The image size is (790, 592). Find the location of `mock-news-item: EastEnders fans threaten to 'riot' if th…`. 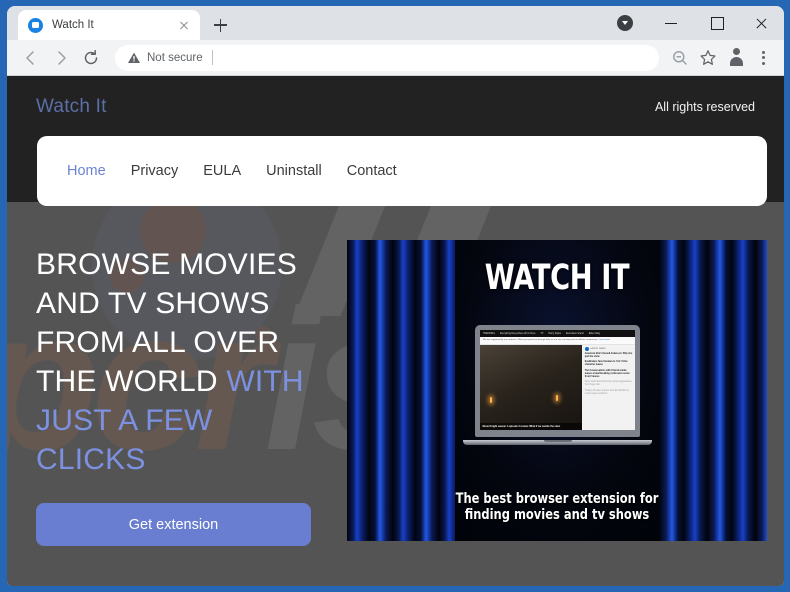

mock-news-item: EastEnders fans threaten to 'riot' if th… is located at coordinates (606, 364).